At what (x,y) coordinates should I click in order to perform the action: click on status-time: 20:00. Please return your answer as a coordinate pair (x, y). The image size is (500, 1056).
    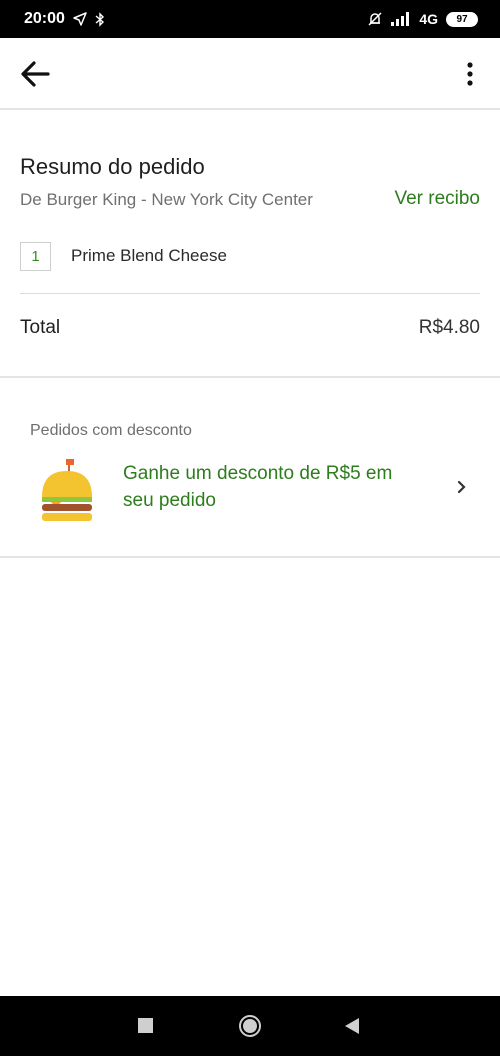
    Looking at the image, I should click on (44, 18).